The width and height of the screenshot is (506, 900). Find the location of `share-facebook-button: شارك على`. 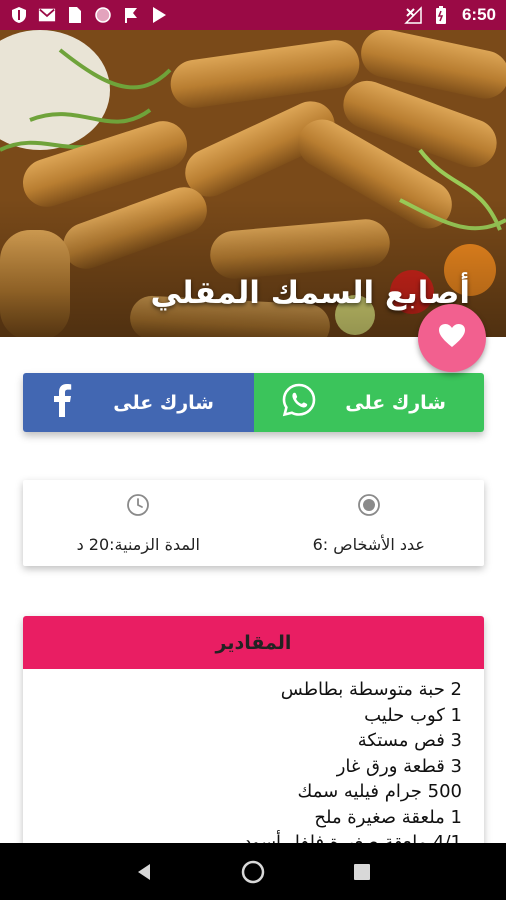

share-facebook-button: شارك على is located at coordinates (138, 402).